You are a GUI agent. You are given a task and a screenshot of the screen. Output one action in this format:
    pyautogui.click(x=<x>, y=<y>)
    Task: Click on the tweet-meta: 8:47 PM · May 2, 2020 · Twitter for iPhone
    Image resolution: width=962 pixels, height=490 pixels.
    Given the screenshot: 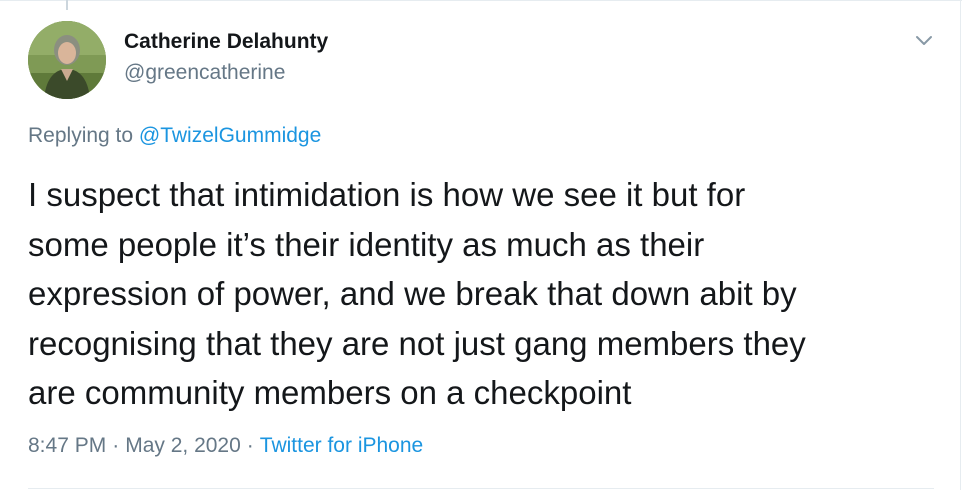 What is the action you would take?
    pyautogui.click(x=225, y=446)
    